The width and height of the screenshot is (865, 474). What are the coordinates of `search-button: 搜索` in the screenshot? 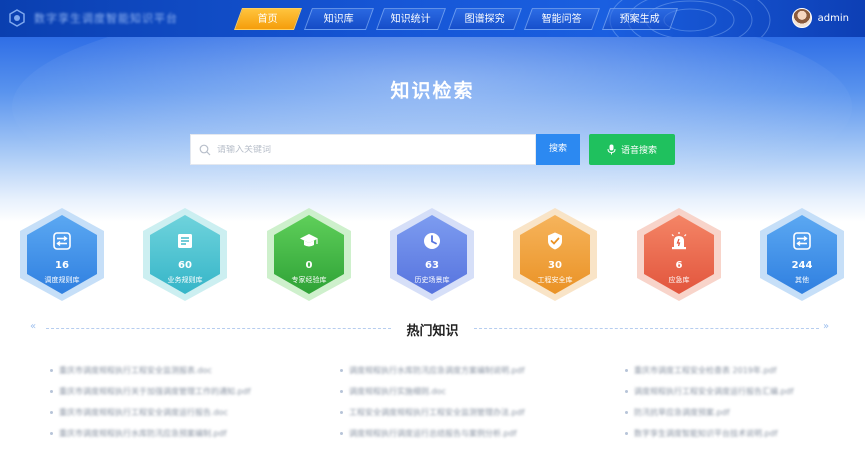 It's located at (558, 149).